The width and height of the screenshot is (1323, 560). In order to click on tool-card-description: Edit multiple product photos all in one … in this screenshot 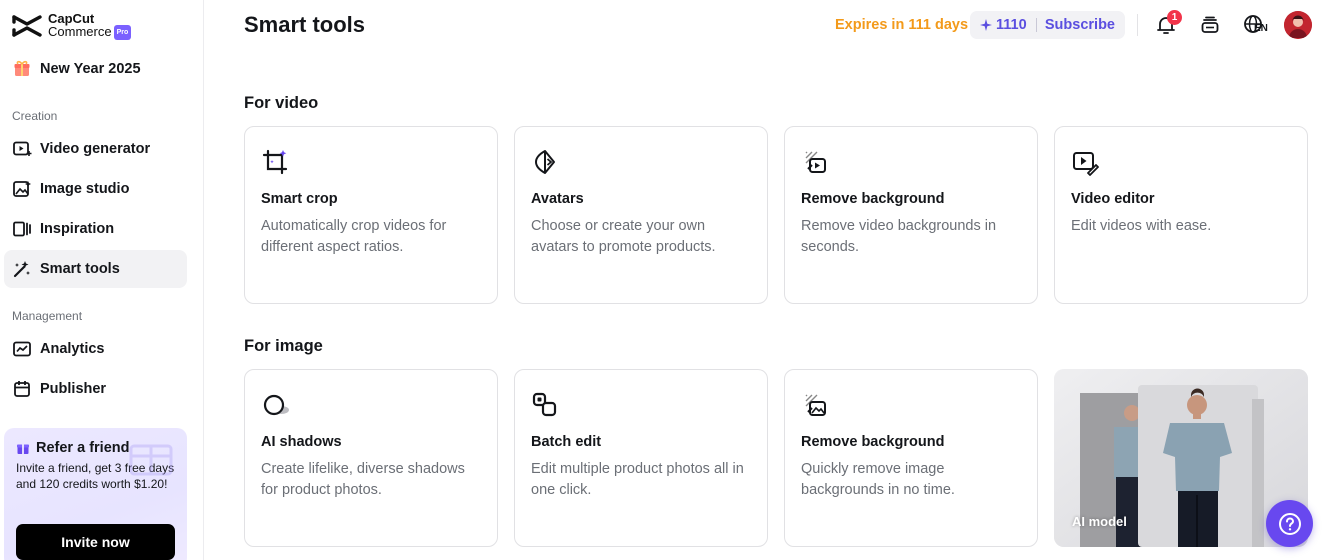, I will do `click(637, 479)`.